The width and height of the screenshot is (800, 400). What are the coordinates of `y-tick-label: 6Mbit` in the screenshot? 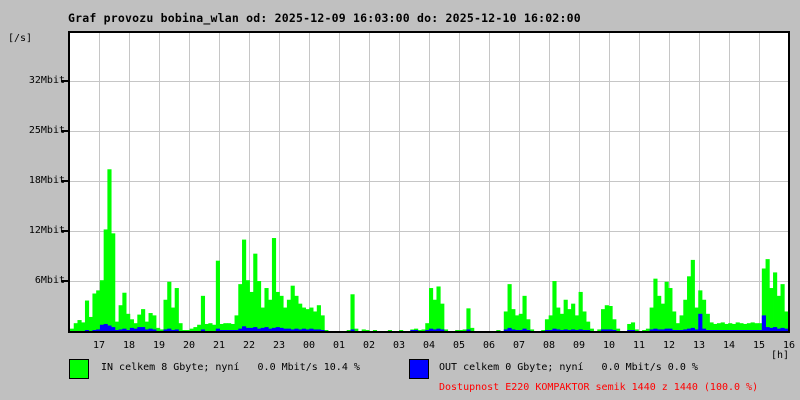 It's located at (49, 280).